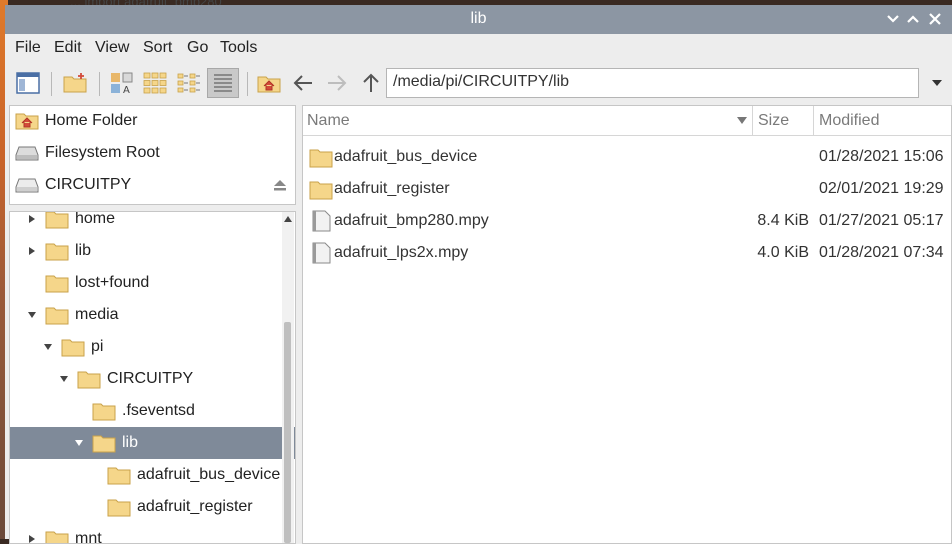  What do you see at coordinates (112, 48) in the screenshot?
I see `menu-view: View` at bounding box center [112, 48].